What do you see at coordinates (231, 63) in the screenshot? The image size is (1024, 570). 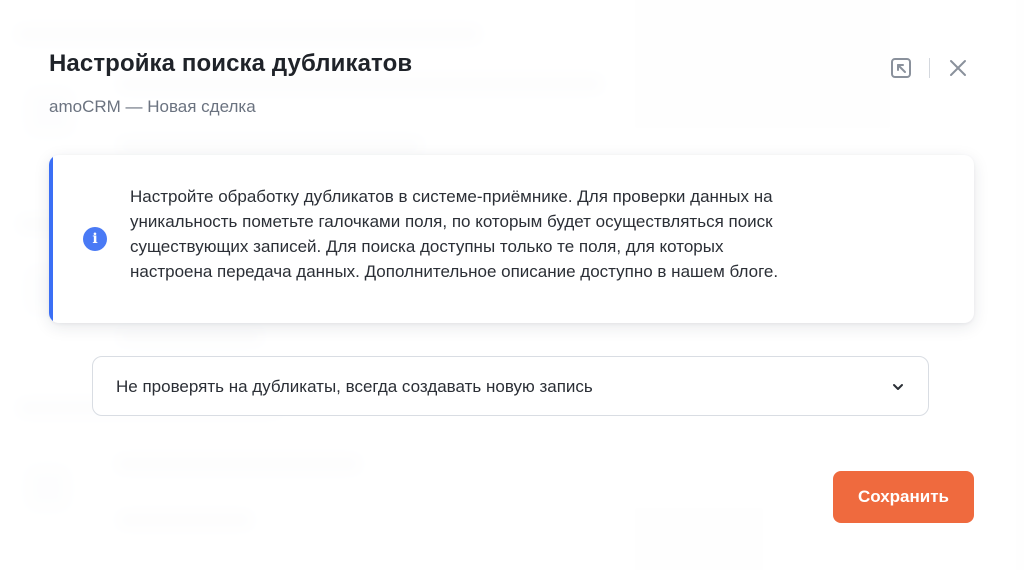 I see `dialog-title: Настройка поиска дубликатов` at bounding box center [231, 63].